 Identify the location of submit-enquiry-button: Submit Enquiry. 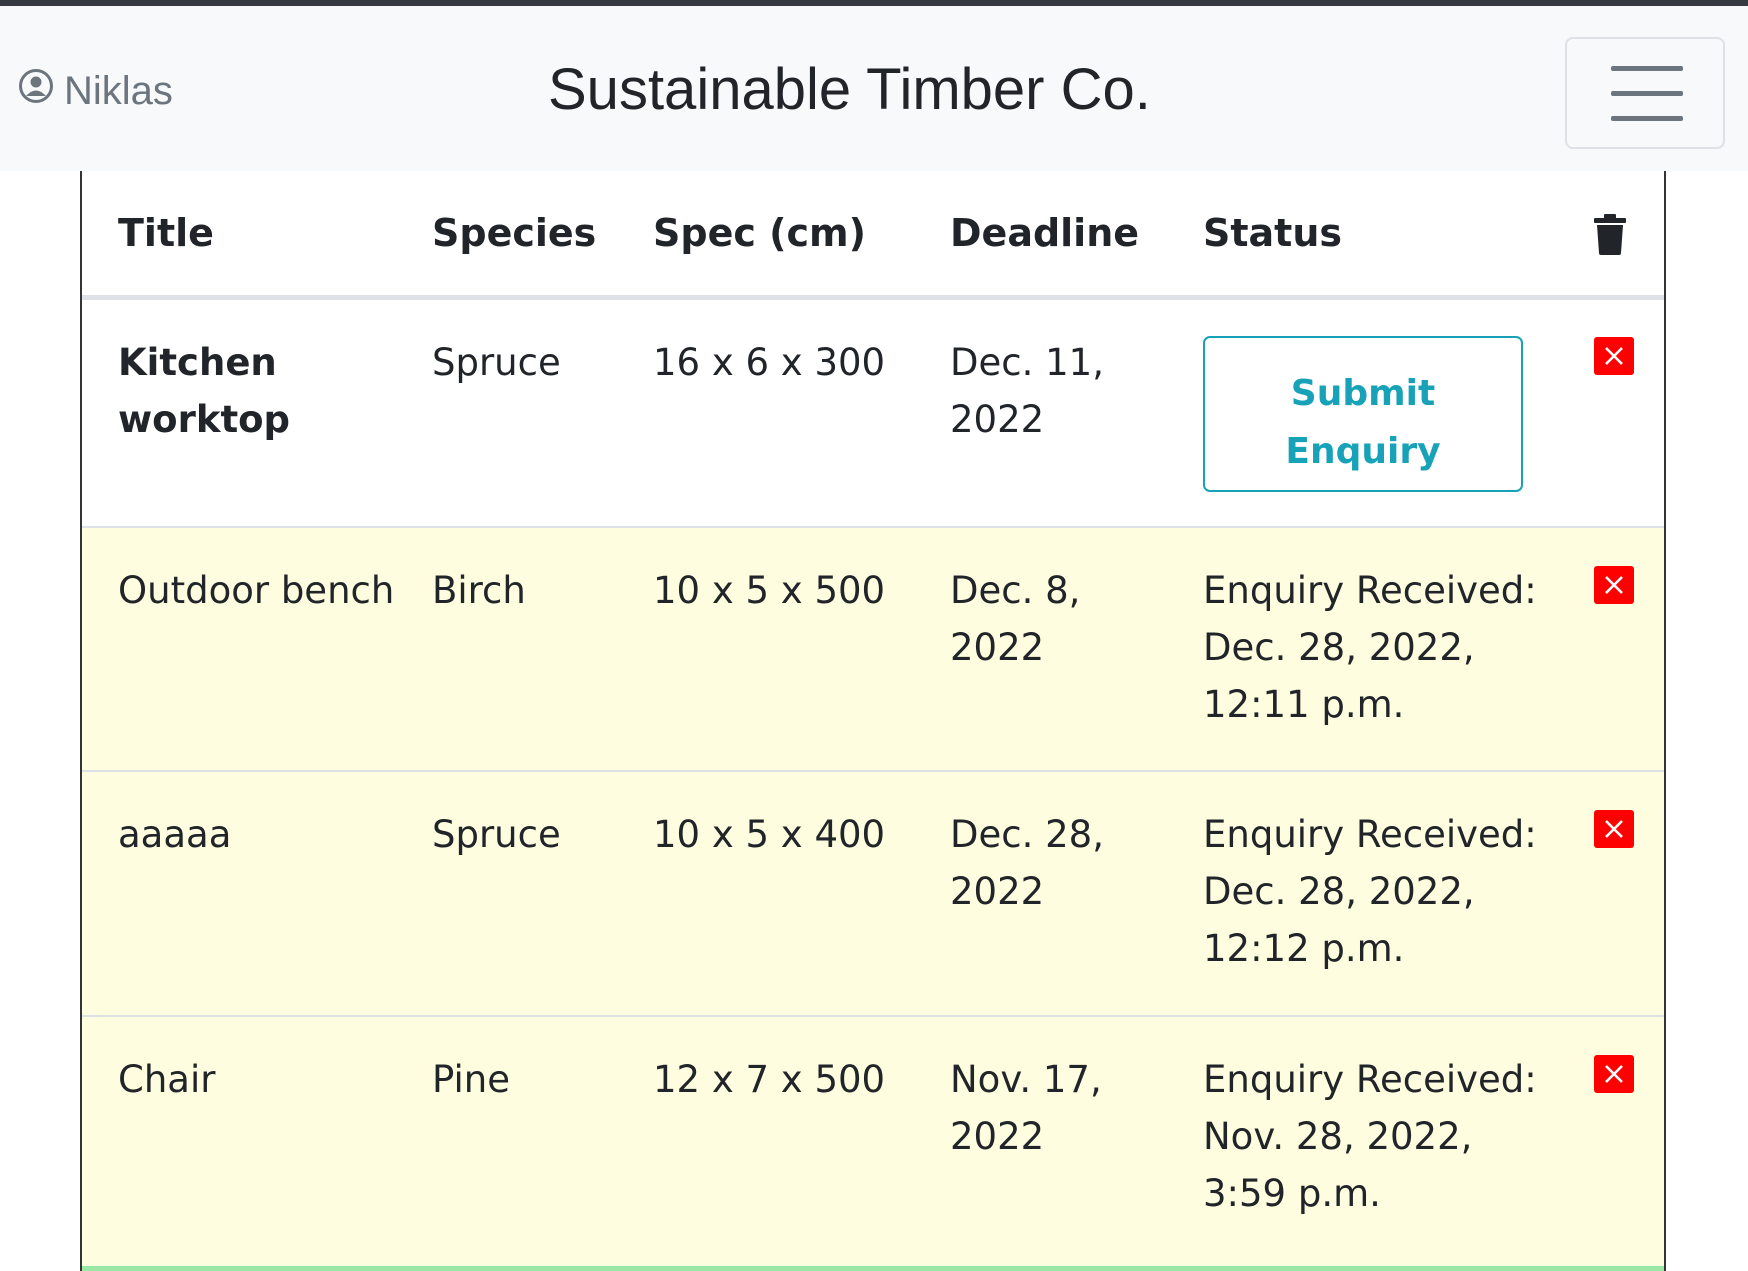
(1363, 414).